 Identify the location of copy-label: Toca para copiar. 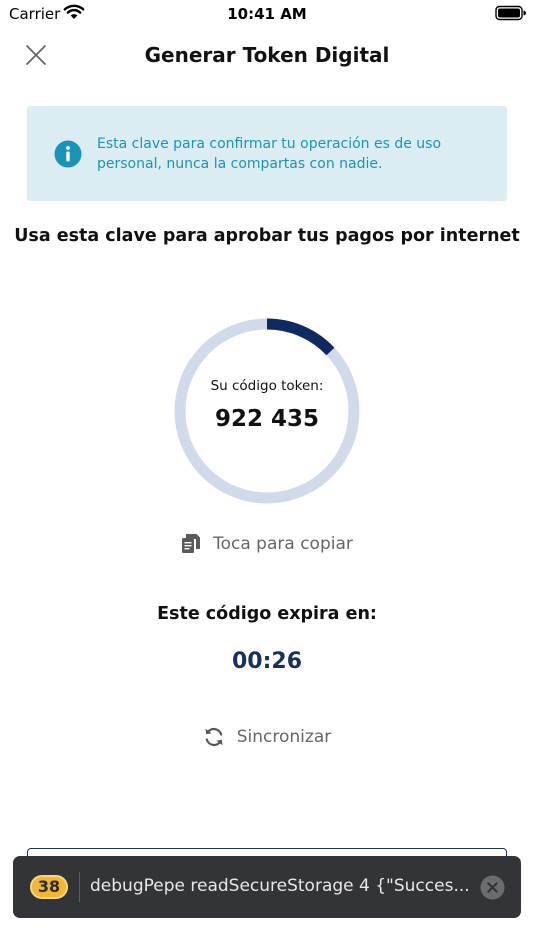
(283, 544).